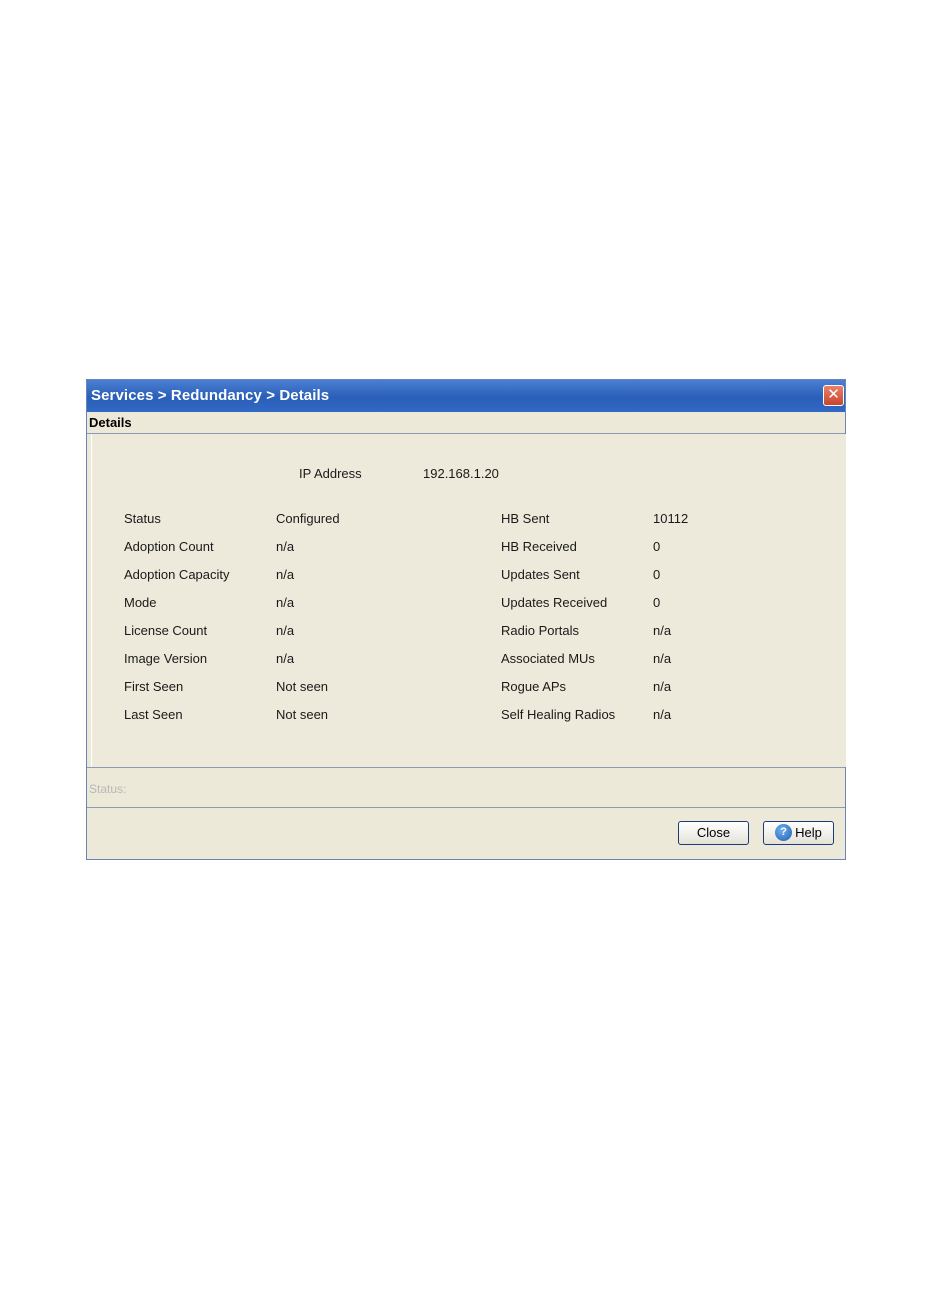 The width and height of the screenshot is (936, 1296). Describe the element at coordinates (558, 714) in the screenshot. I see `field-label: Self Healing Radios` at that location.